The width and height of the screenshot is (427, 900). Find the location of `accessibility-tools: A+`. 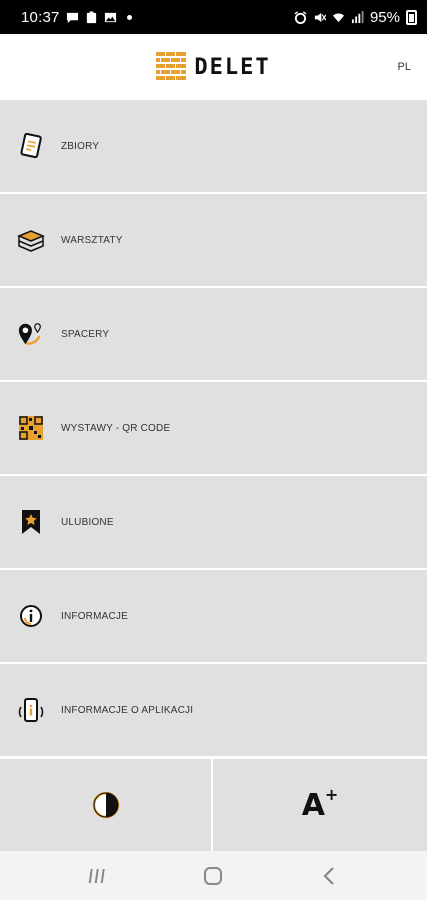

accessibility-tools: A+ is located at coordinates (213, 805).